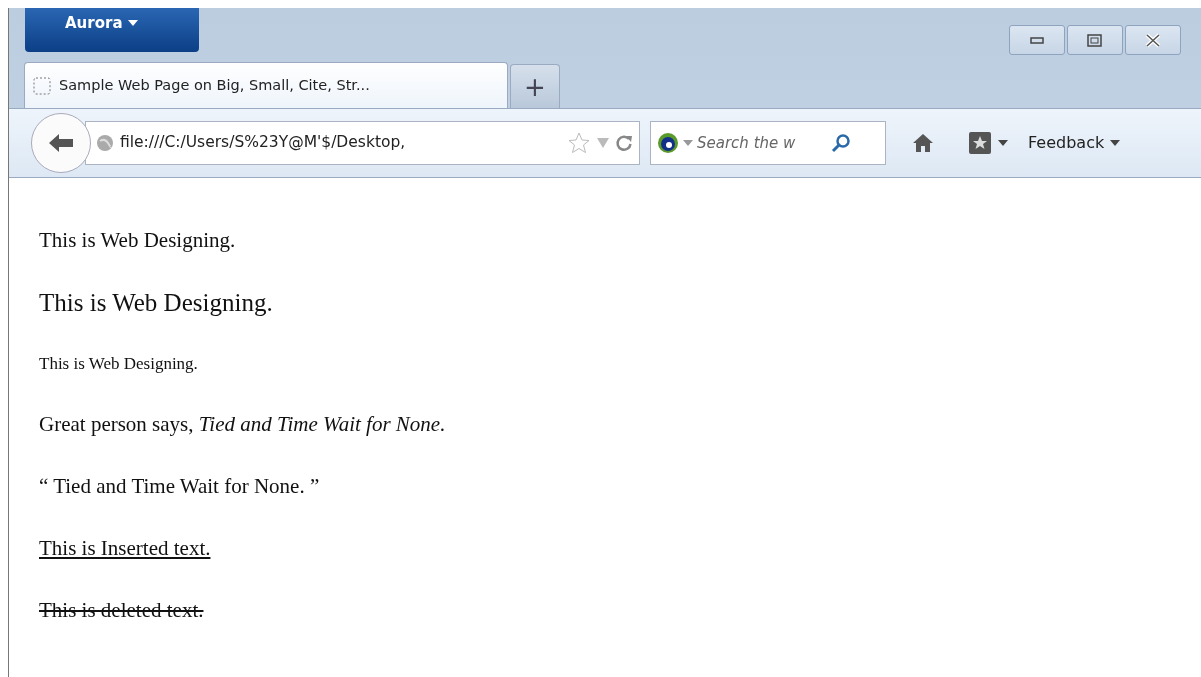  I want to click on back-arrow-icon, so click(61, 143).